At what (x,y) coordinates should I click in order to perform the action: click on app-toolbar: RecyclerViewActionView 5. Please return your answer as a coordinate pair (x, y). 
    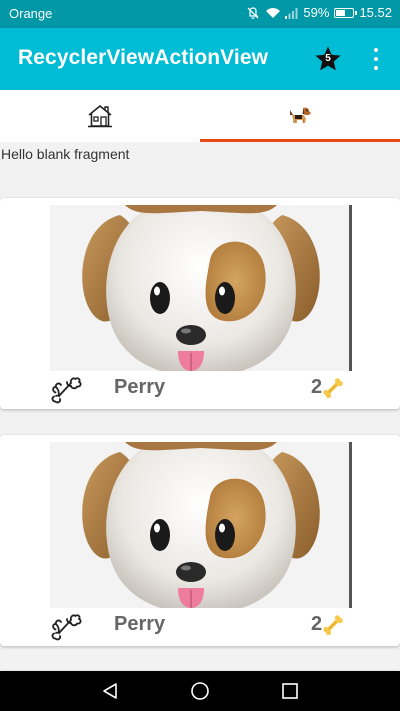
    Looking at the image, I should click on (200, 59).